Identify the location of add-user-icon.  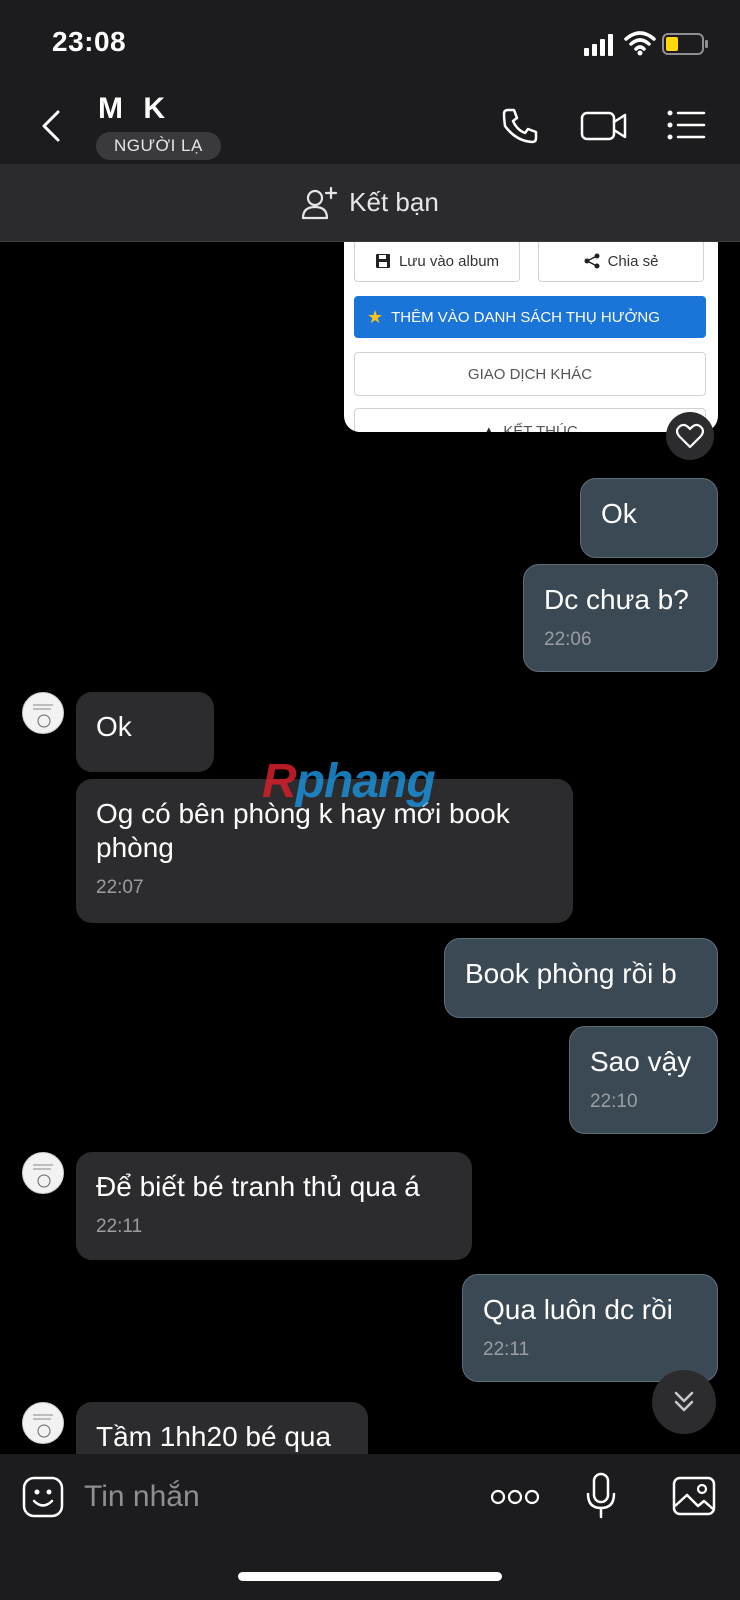
(320, 202).